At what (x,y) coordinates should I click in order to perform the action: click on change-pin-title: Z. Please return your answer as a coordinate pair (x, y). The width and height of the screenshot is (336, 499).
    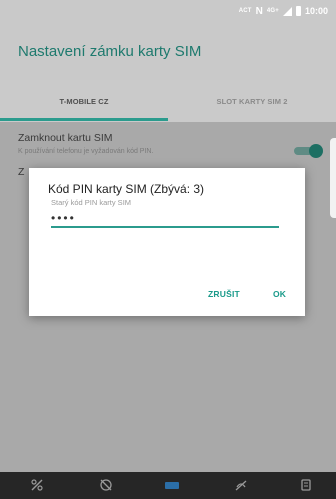
    Looking at the image, I should click on (21, 172).